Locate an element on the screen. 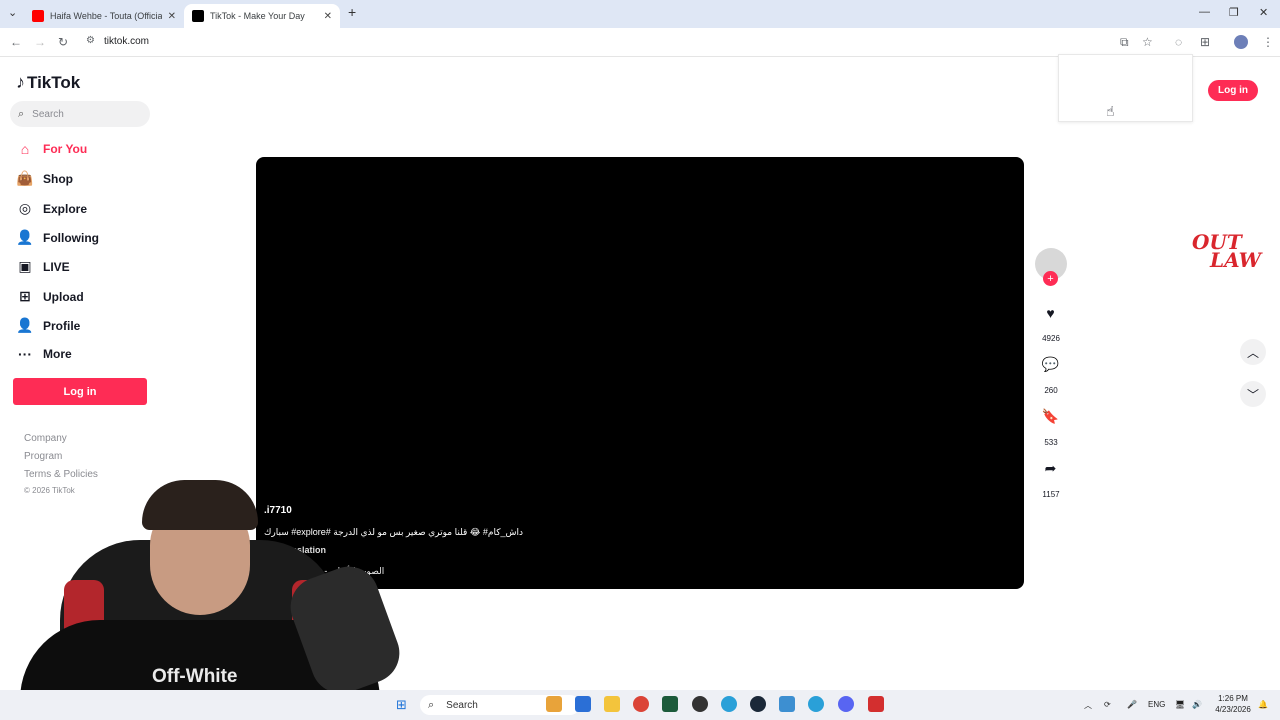  chevron-down-icon: ﹀ is located at coordinates (1253, 394).